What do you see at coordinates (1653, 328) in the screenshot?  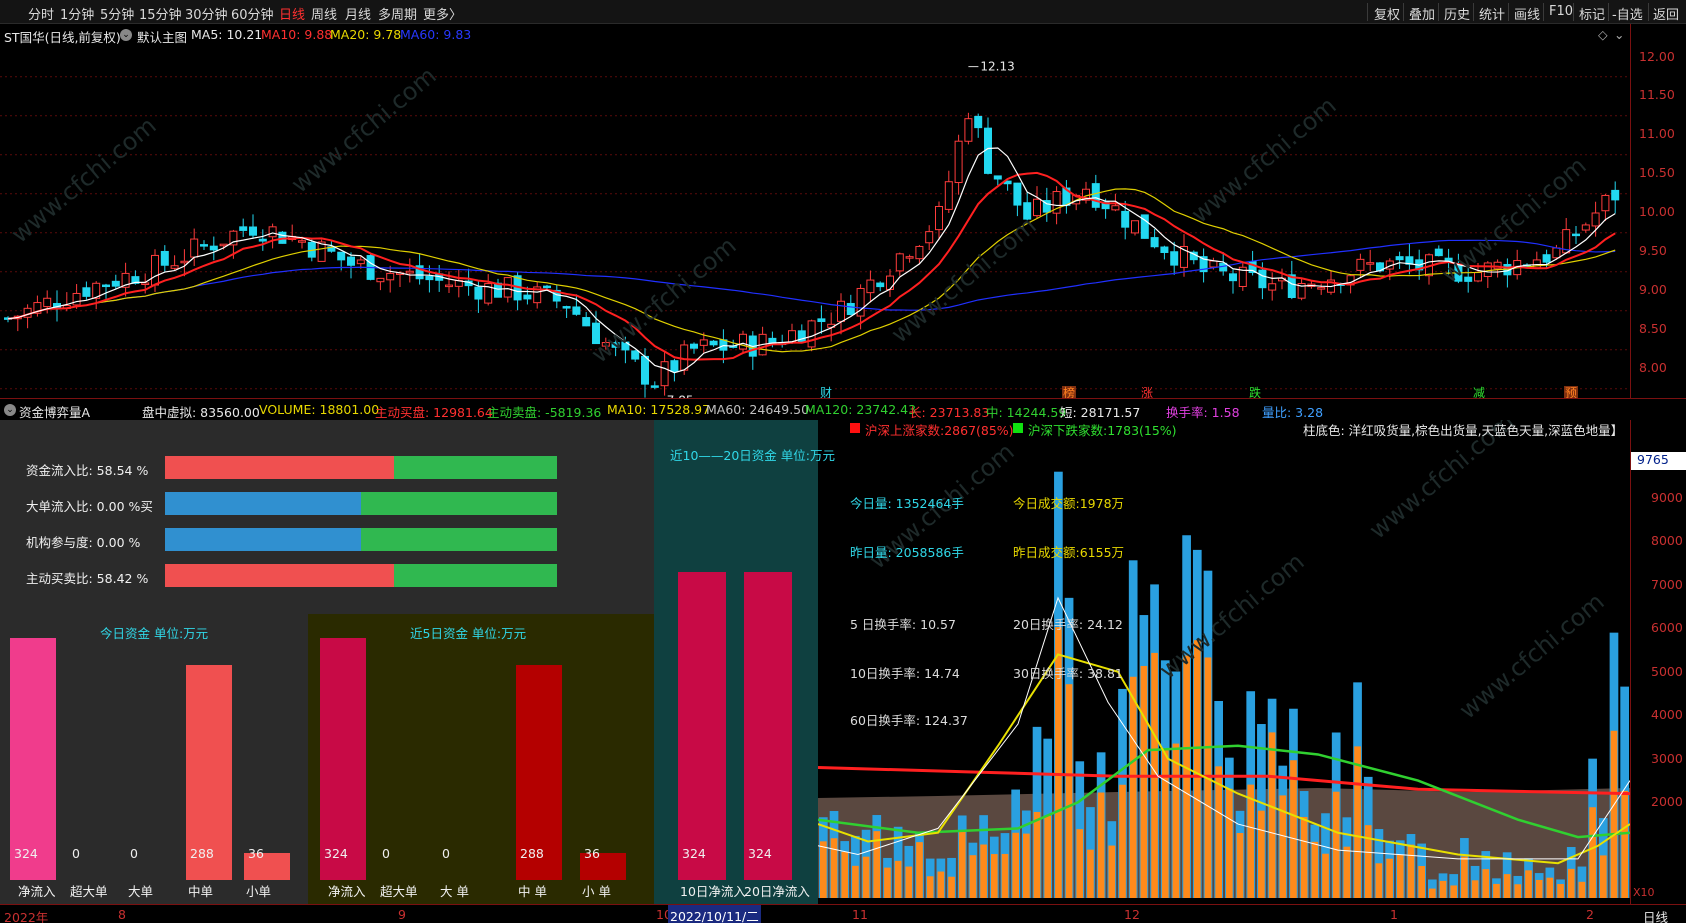 I see `price-tick: 8.50` at bounding box center [1653, 328].